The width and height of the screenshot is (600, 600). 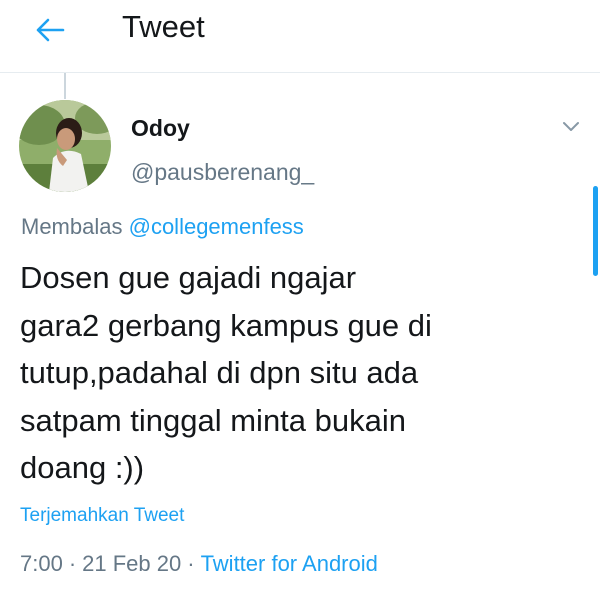 I want to click on scrollbar, so click(x=595, y=231).